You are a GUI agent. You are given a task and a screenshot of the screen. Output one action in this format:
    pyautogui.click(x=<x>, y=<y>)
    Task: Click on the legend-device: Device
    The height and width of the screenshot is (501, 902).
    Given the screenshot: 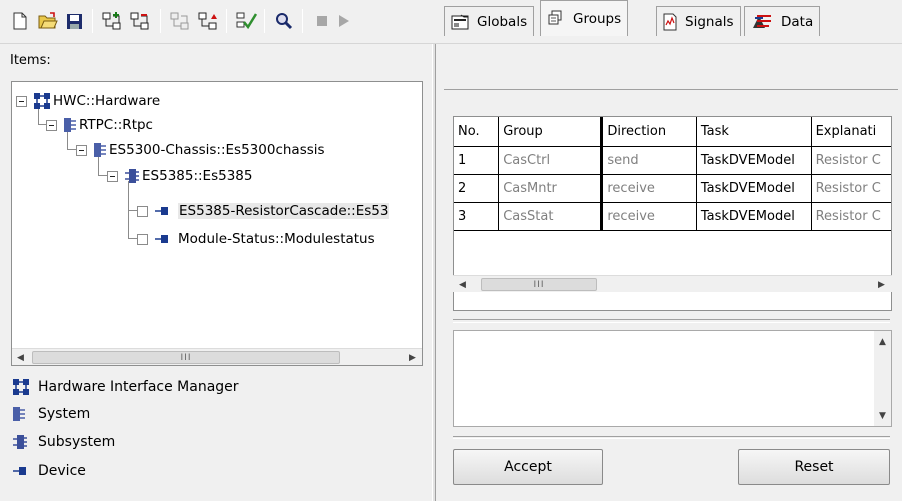 What is the action you would take?
    pyautogui.click(x=49, y=471)
    